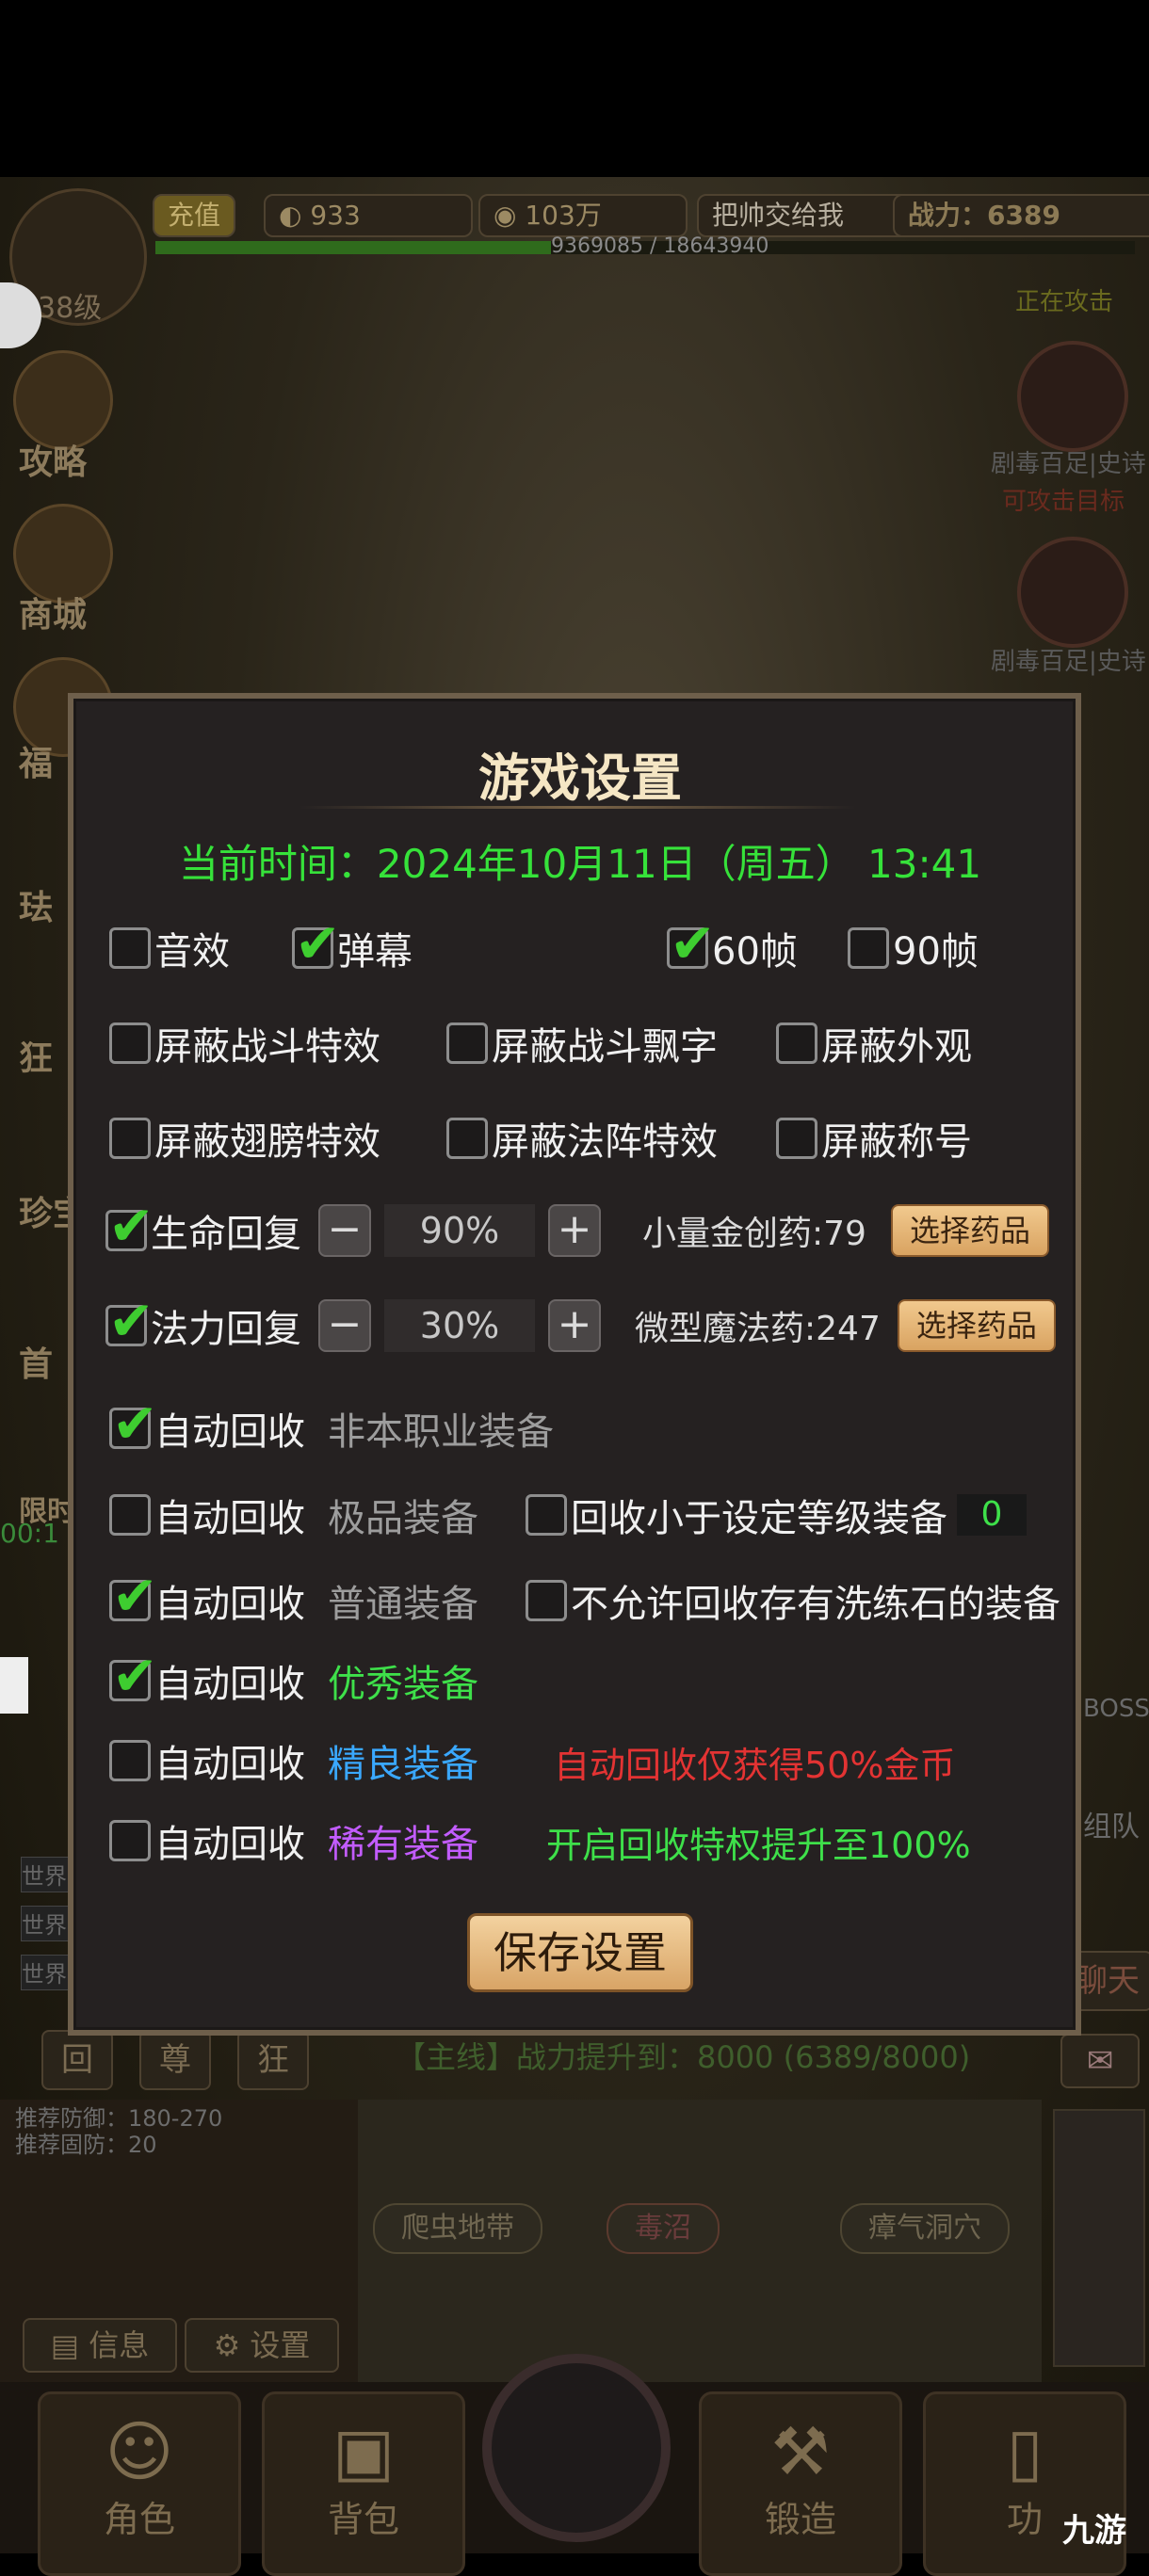 Image resolution: width=1149 pixels, height=2576 pixels. What do you see at coordinates (467, 1043) in the screenshot?
I see `block-battle-text-checkbox` at bounding box center [467, 1043].